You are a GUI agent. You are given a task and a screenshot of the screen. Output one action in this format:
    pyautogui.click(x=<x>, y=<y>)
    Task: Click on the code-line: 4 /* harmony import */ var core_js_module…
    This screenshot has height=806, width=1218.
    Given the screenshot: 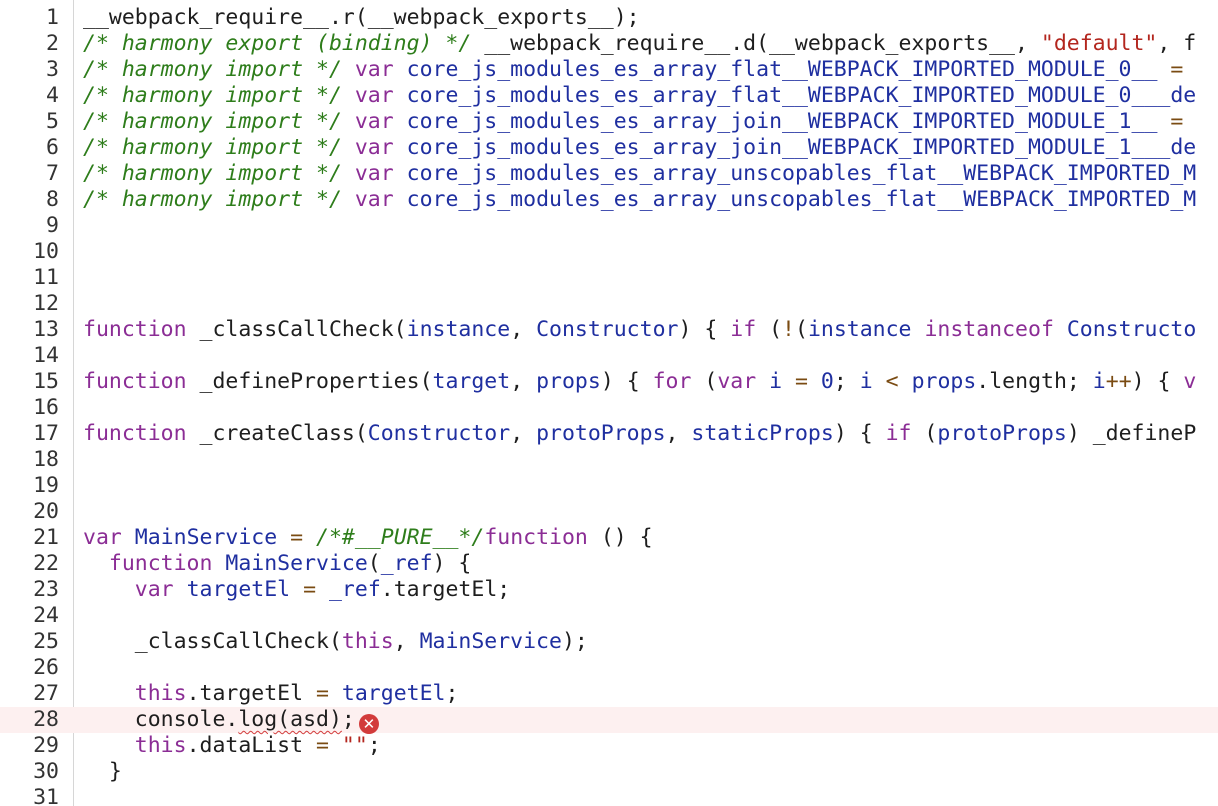 What is the action you would take?
    pyautogui.click(x=609, y=96)
    